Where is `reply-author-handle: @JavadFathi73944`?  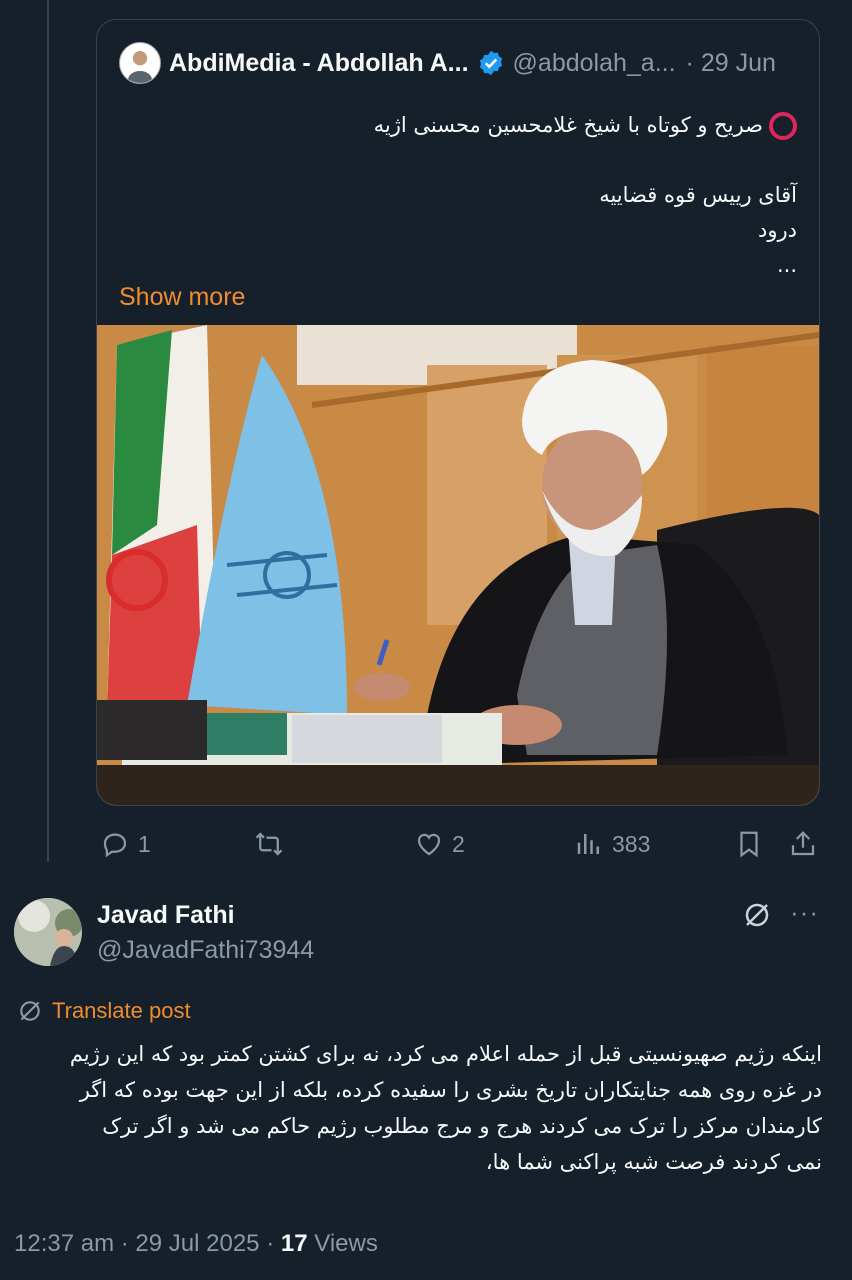
reply-author-handle: @JavadFathi73944 is located at coordinates (205, 950).